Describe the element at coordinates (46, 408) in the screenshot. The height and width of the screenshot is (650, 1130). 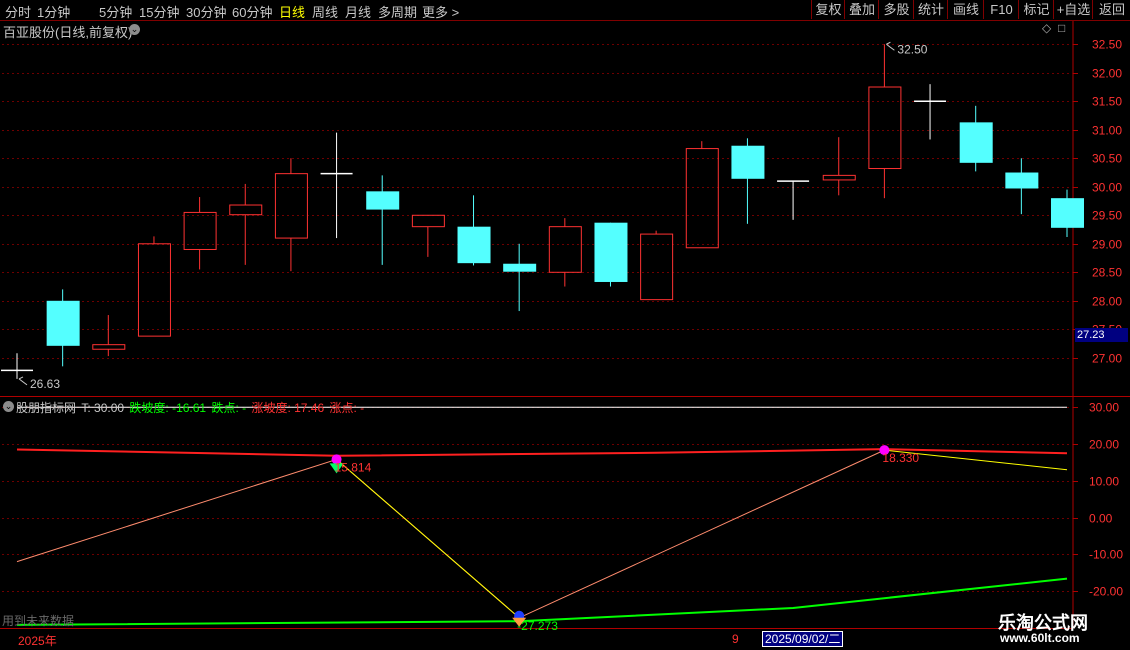
I see `indicator-name: 股朋指标网` at that location.